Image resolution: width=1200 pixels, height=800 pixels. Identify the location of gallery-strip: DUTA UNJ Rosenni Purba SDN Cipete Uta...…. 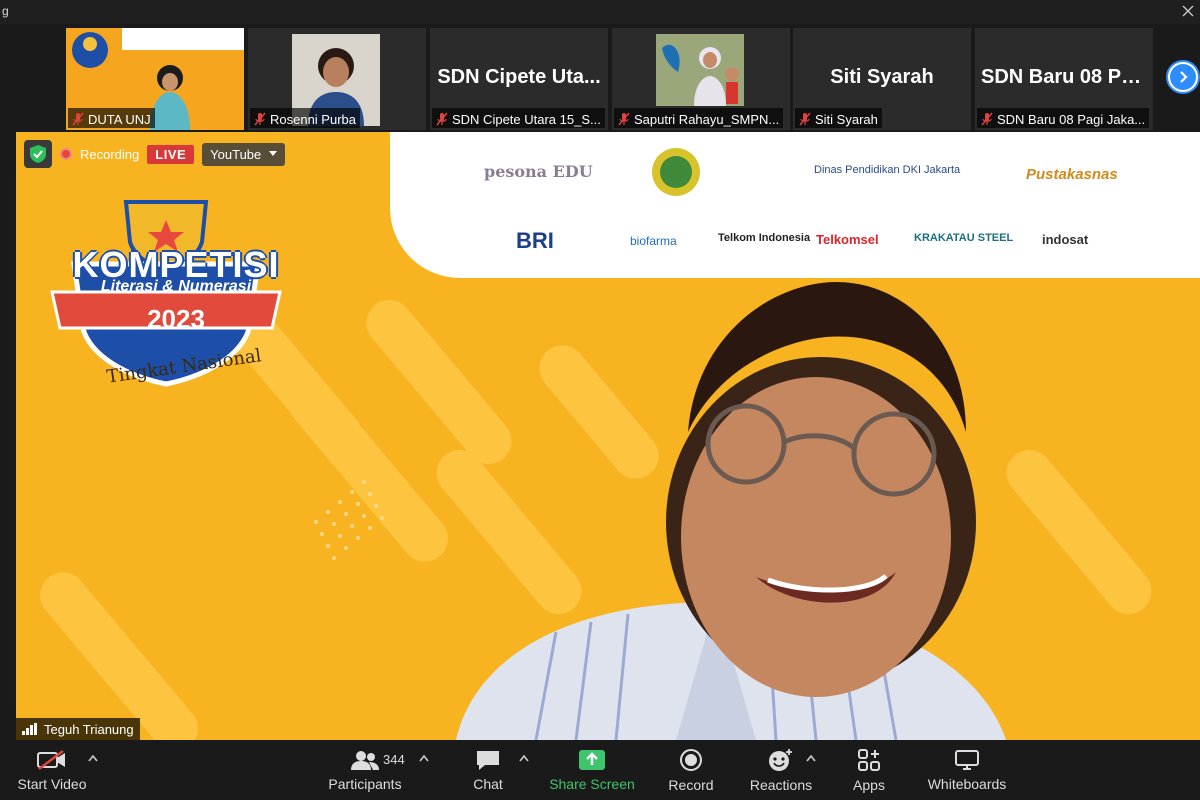
(600, 78).